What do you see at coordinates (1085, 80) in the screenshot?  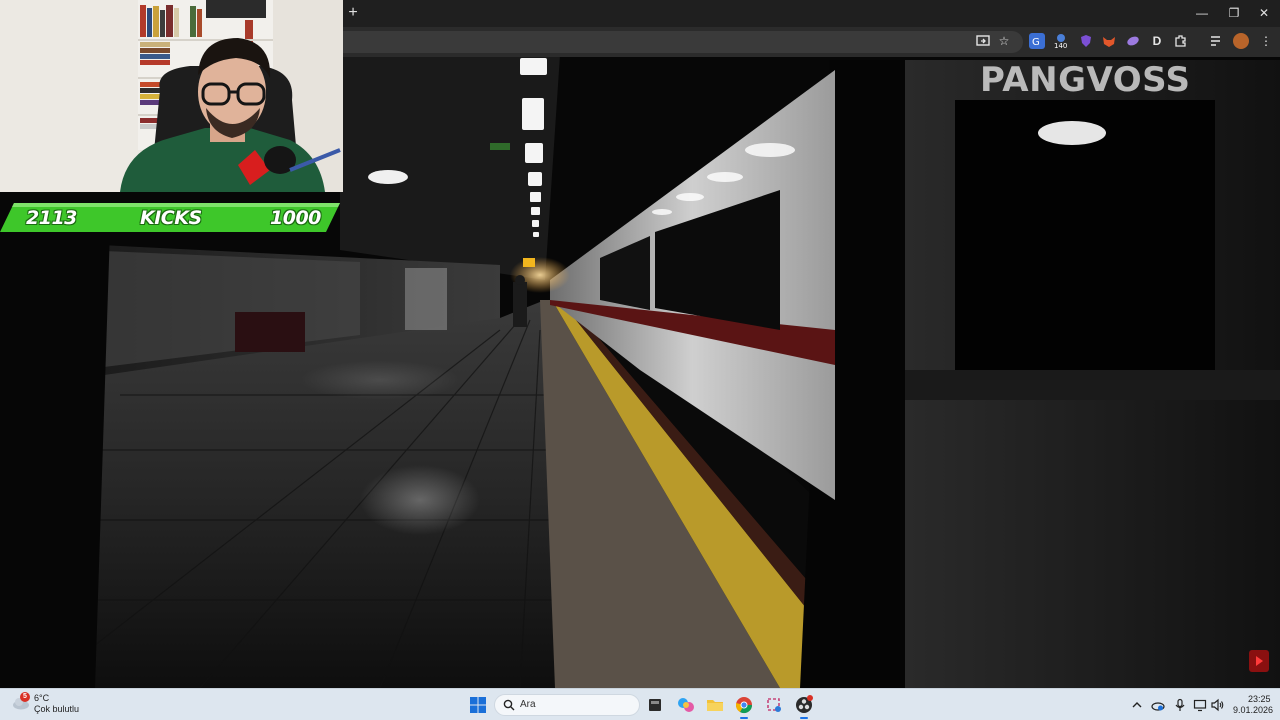 I see `channel-watermark: PANGVOSS` at bounding box center [1085, 80].